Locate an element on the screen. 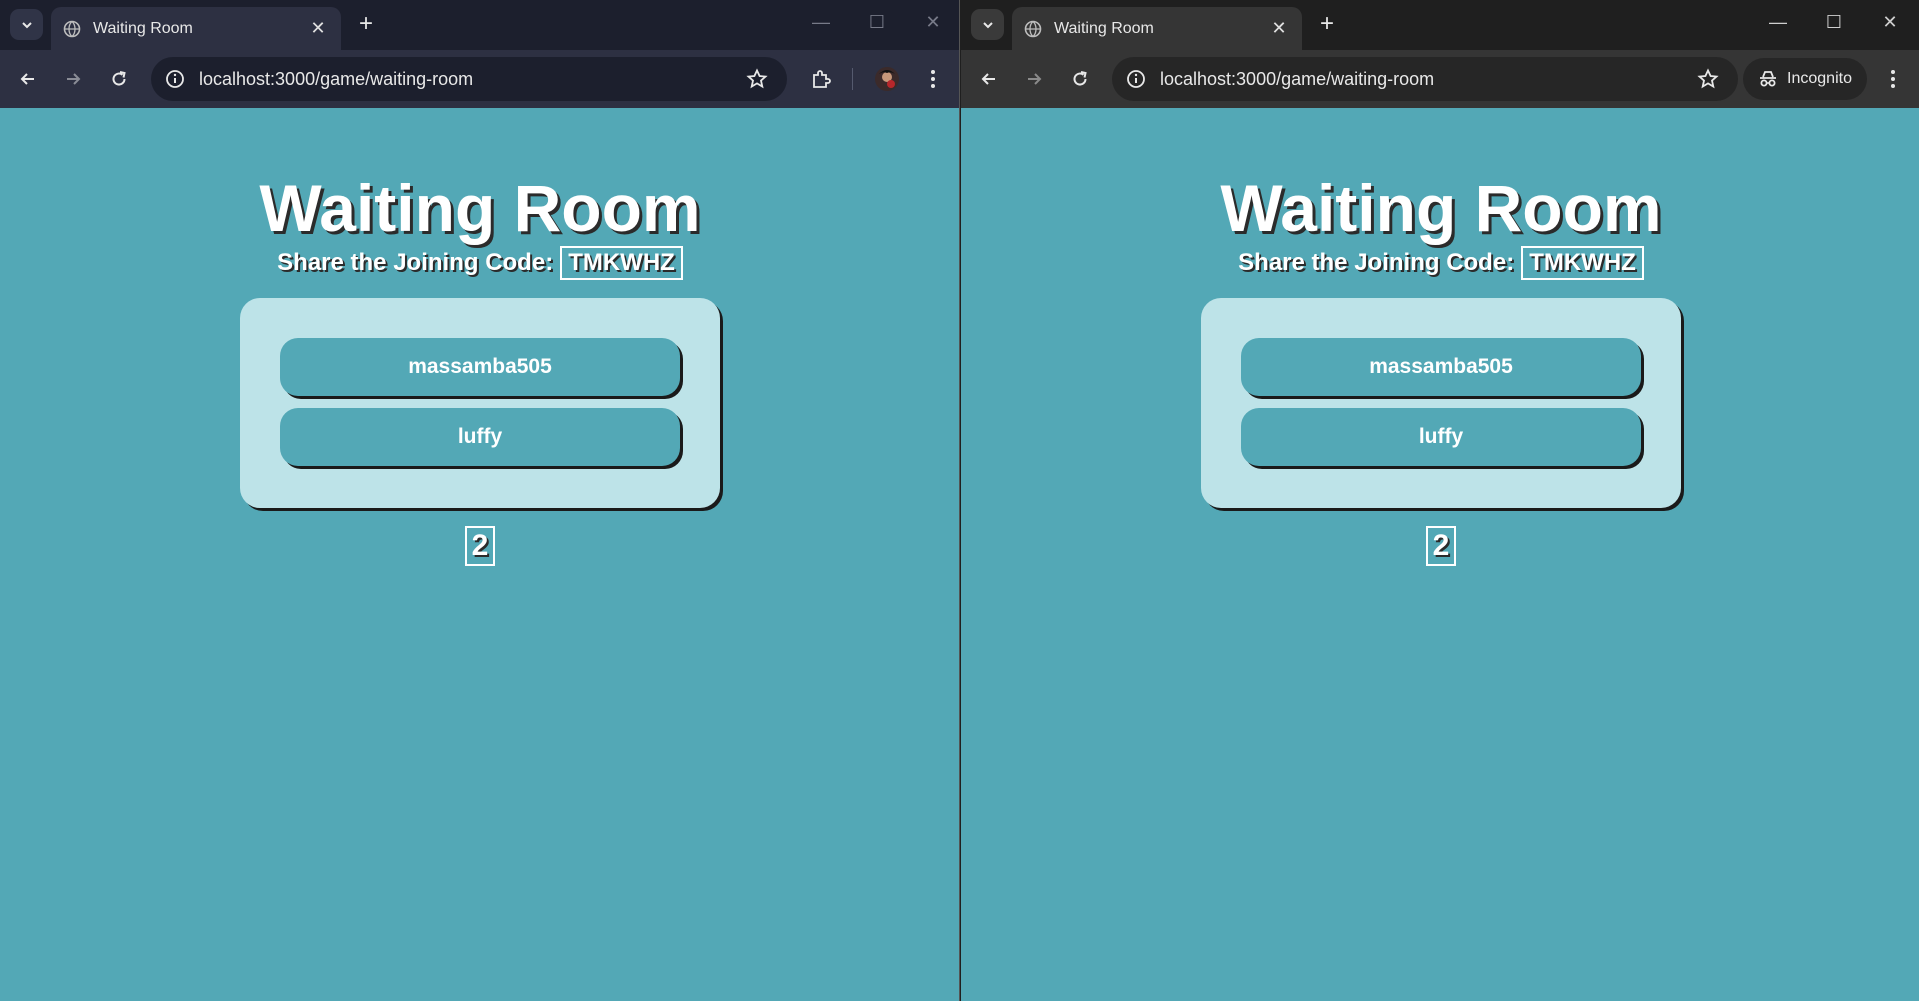 The height and width of the screenshot is (1001, 1919). profile-avatar is located at coordinates (887, 79).